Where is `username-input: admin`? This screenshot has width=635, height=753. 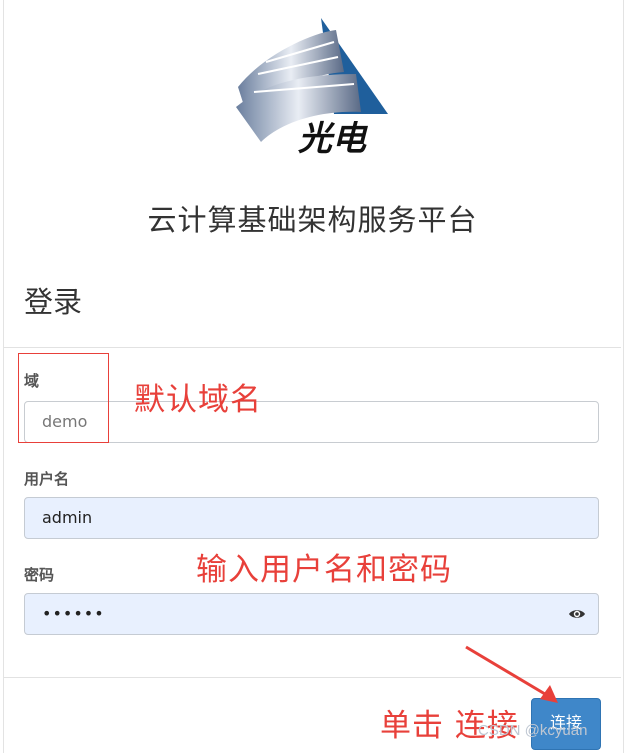 username-input: admin is located at coordinates (311, 518).